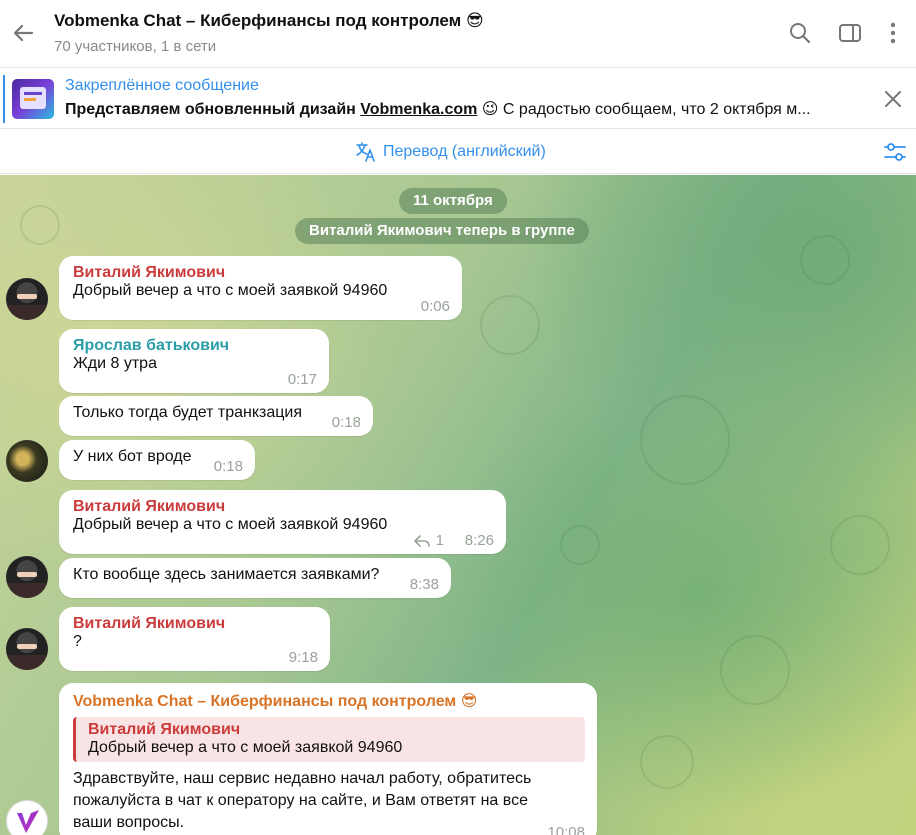 The height and width of the screenshot is (835, 916). I want to click on vobmenka-logo-icon, so click(28, 821).